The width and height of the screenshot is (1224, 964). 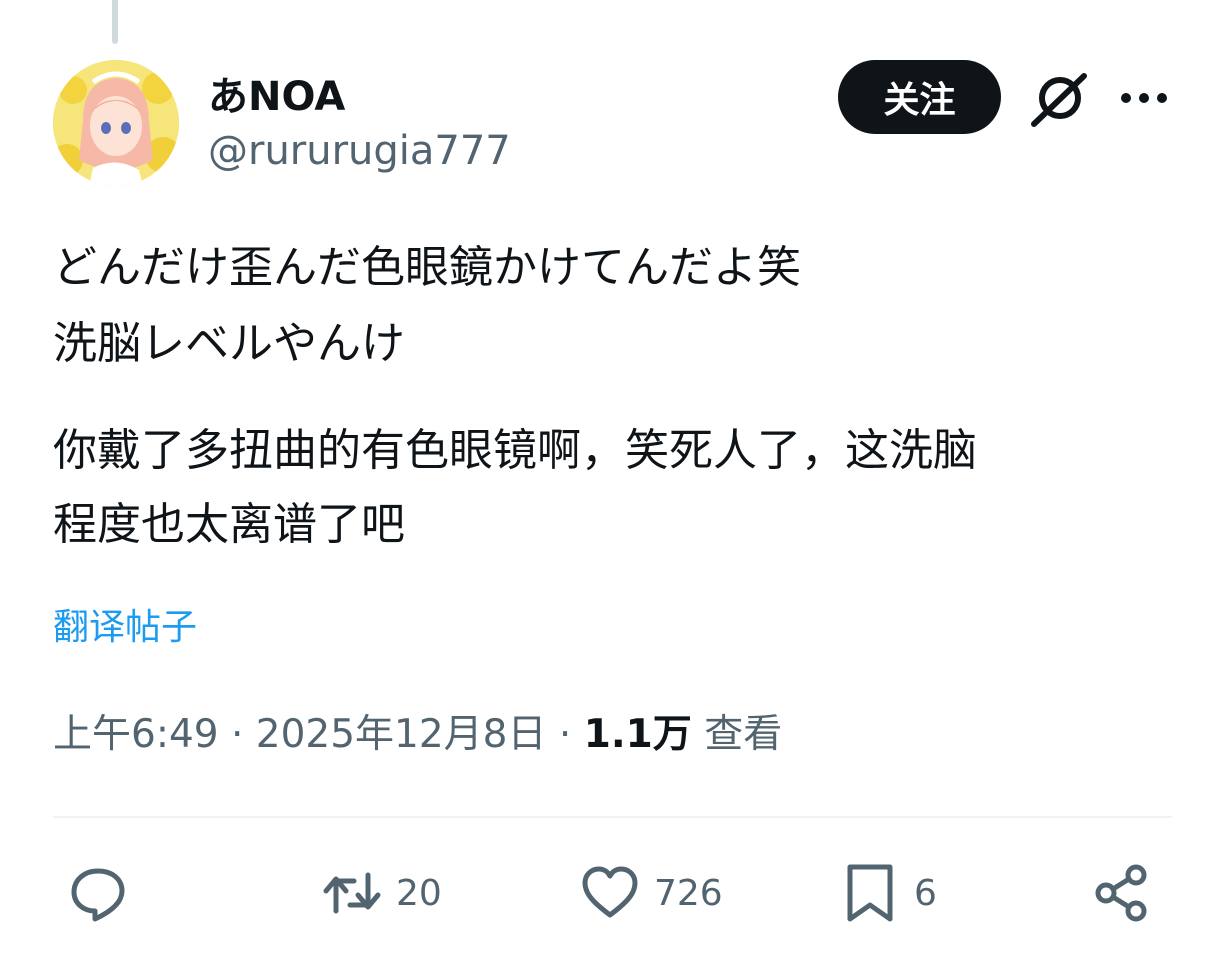 I want to click on retweet-count: 20, so click(x=419, y=893).